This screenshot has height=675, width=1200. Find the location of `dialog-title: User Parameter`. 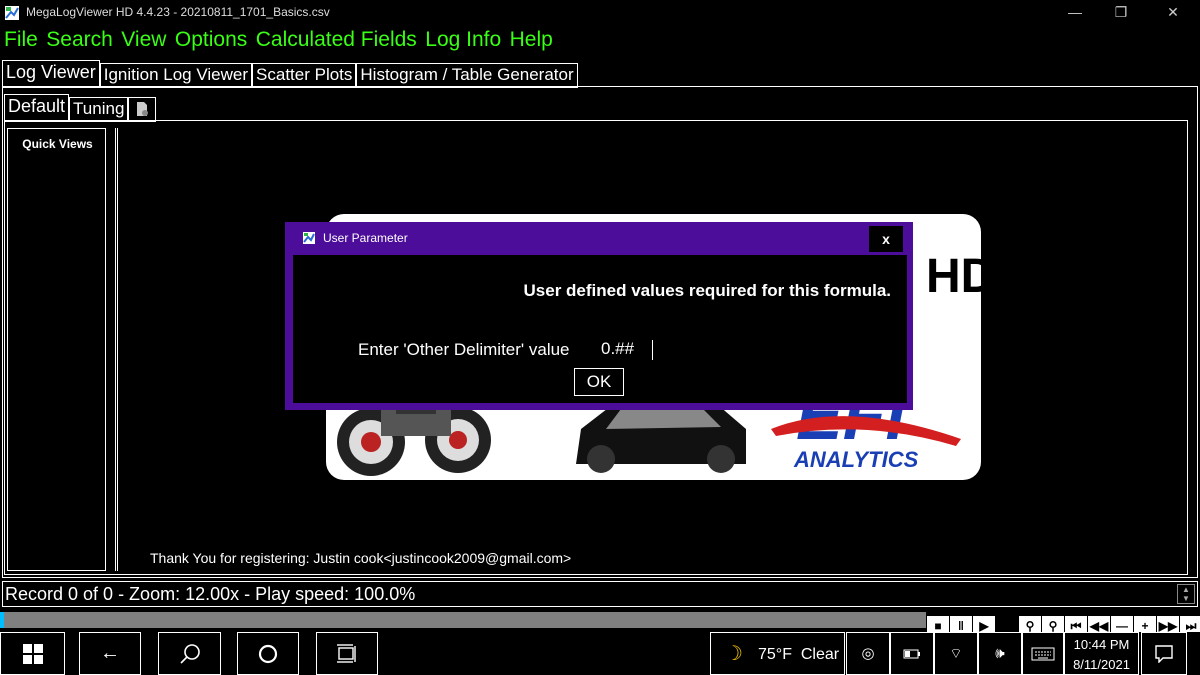

dialog-title: User Parameter is located at coordinates (365, 238).